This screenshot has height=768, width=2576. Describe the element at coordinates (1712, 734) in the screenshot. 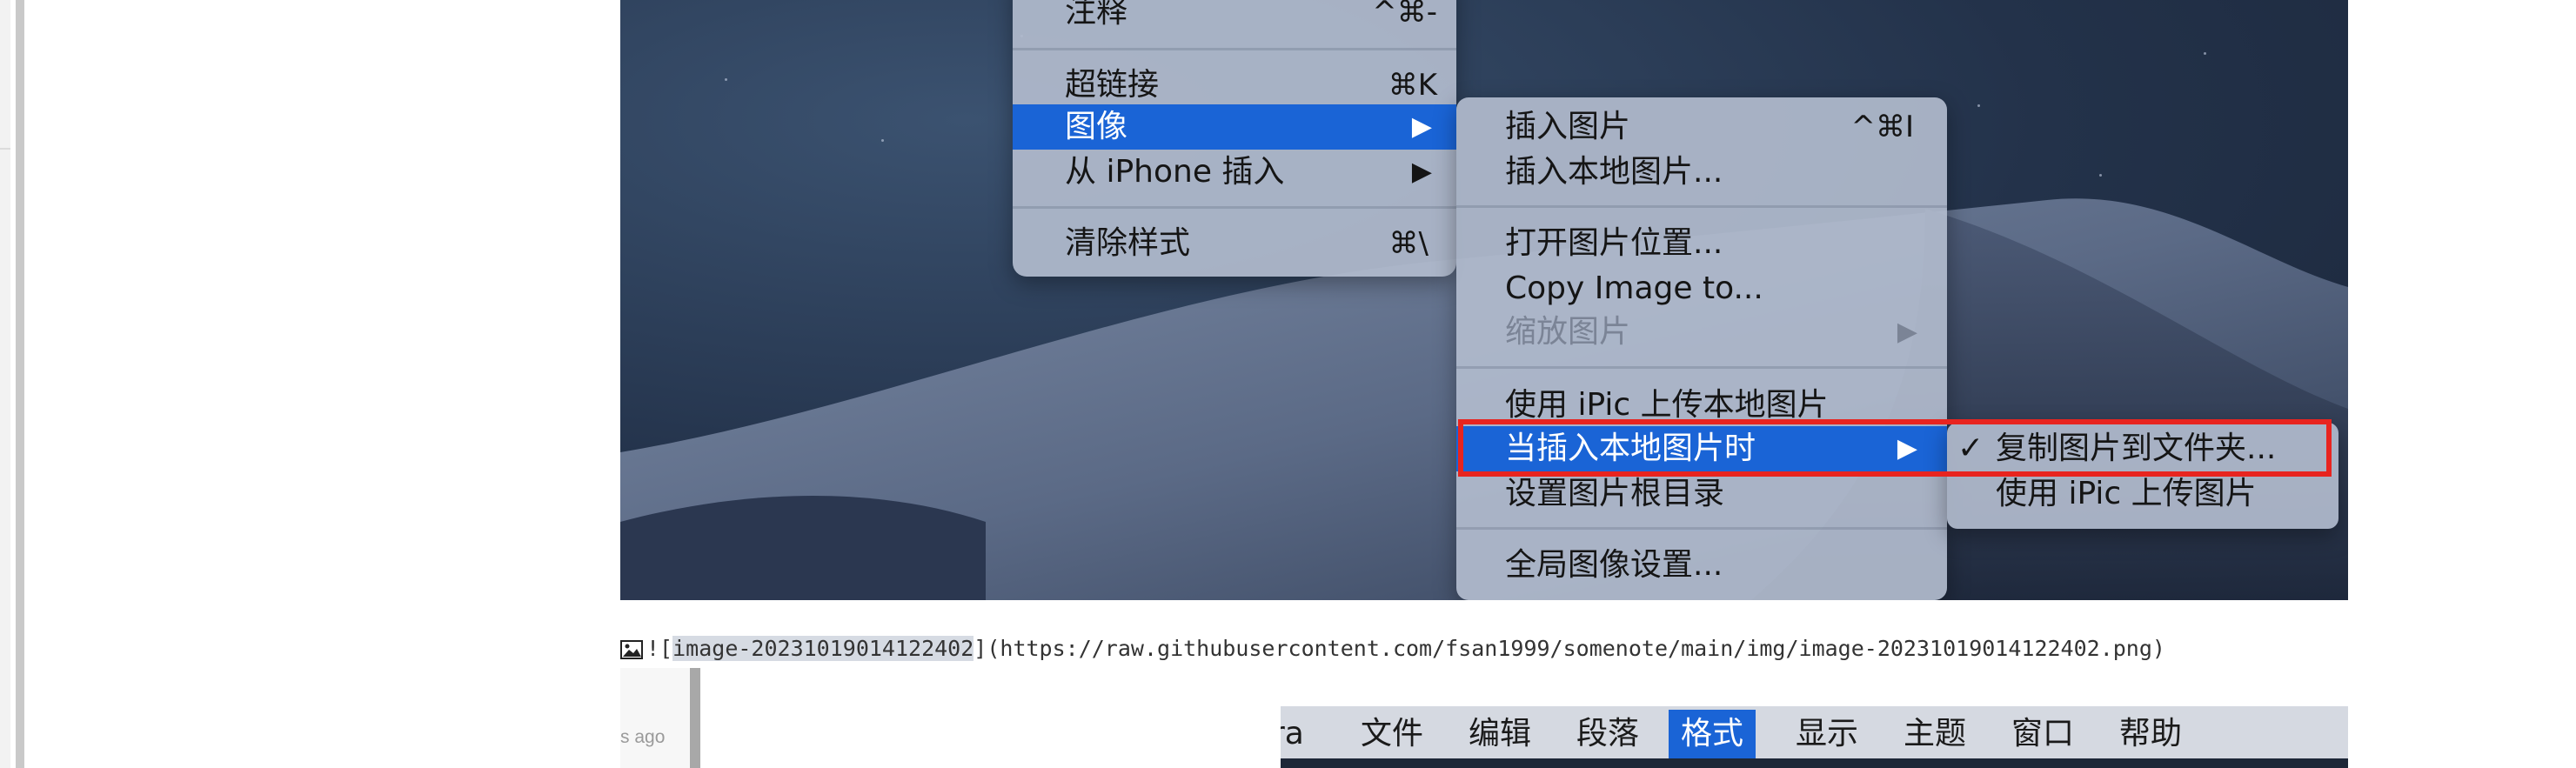

I see `menubar-format: 格式` at that location.